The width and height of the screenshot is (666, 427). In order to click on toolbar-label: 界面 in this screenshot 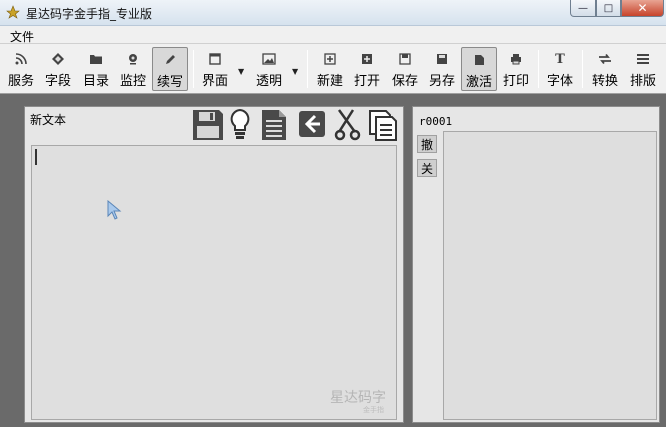, I will do `click(214, 81)`.